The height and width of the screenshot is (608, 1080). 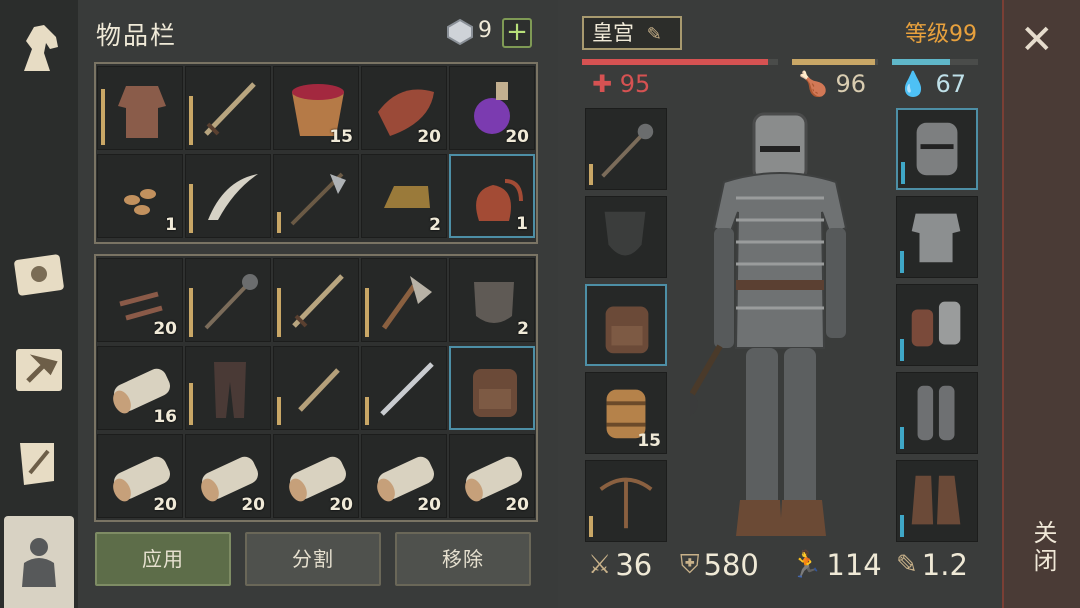 What do you see at coordinates (404, 196) in the screenshot?
I see `inventory-slot: 2` at bounding box center [404, 196].